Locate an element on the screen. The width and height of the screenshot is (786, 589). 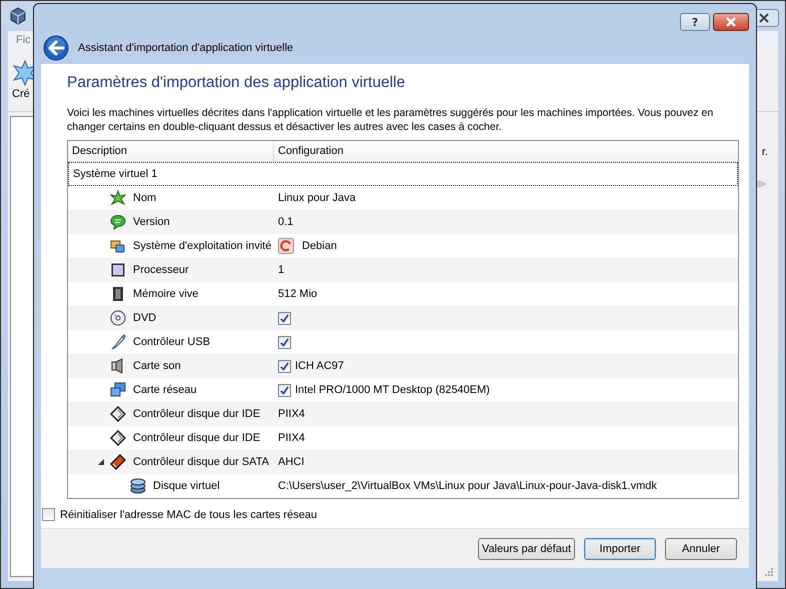
setting-name: Carte réseau is located at coordinates (165, 390).